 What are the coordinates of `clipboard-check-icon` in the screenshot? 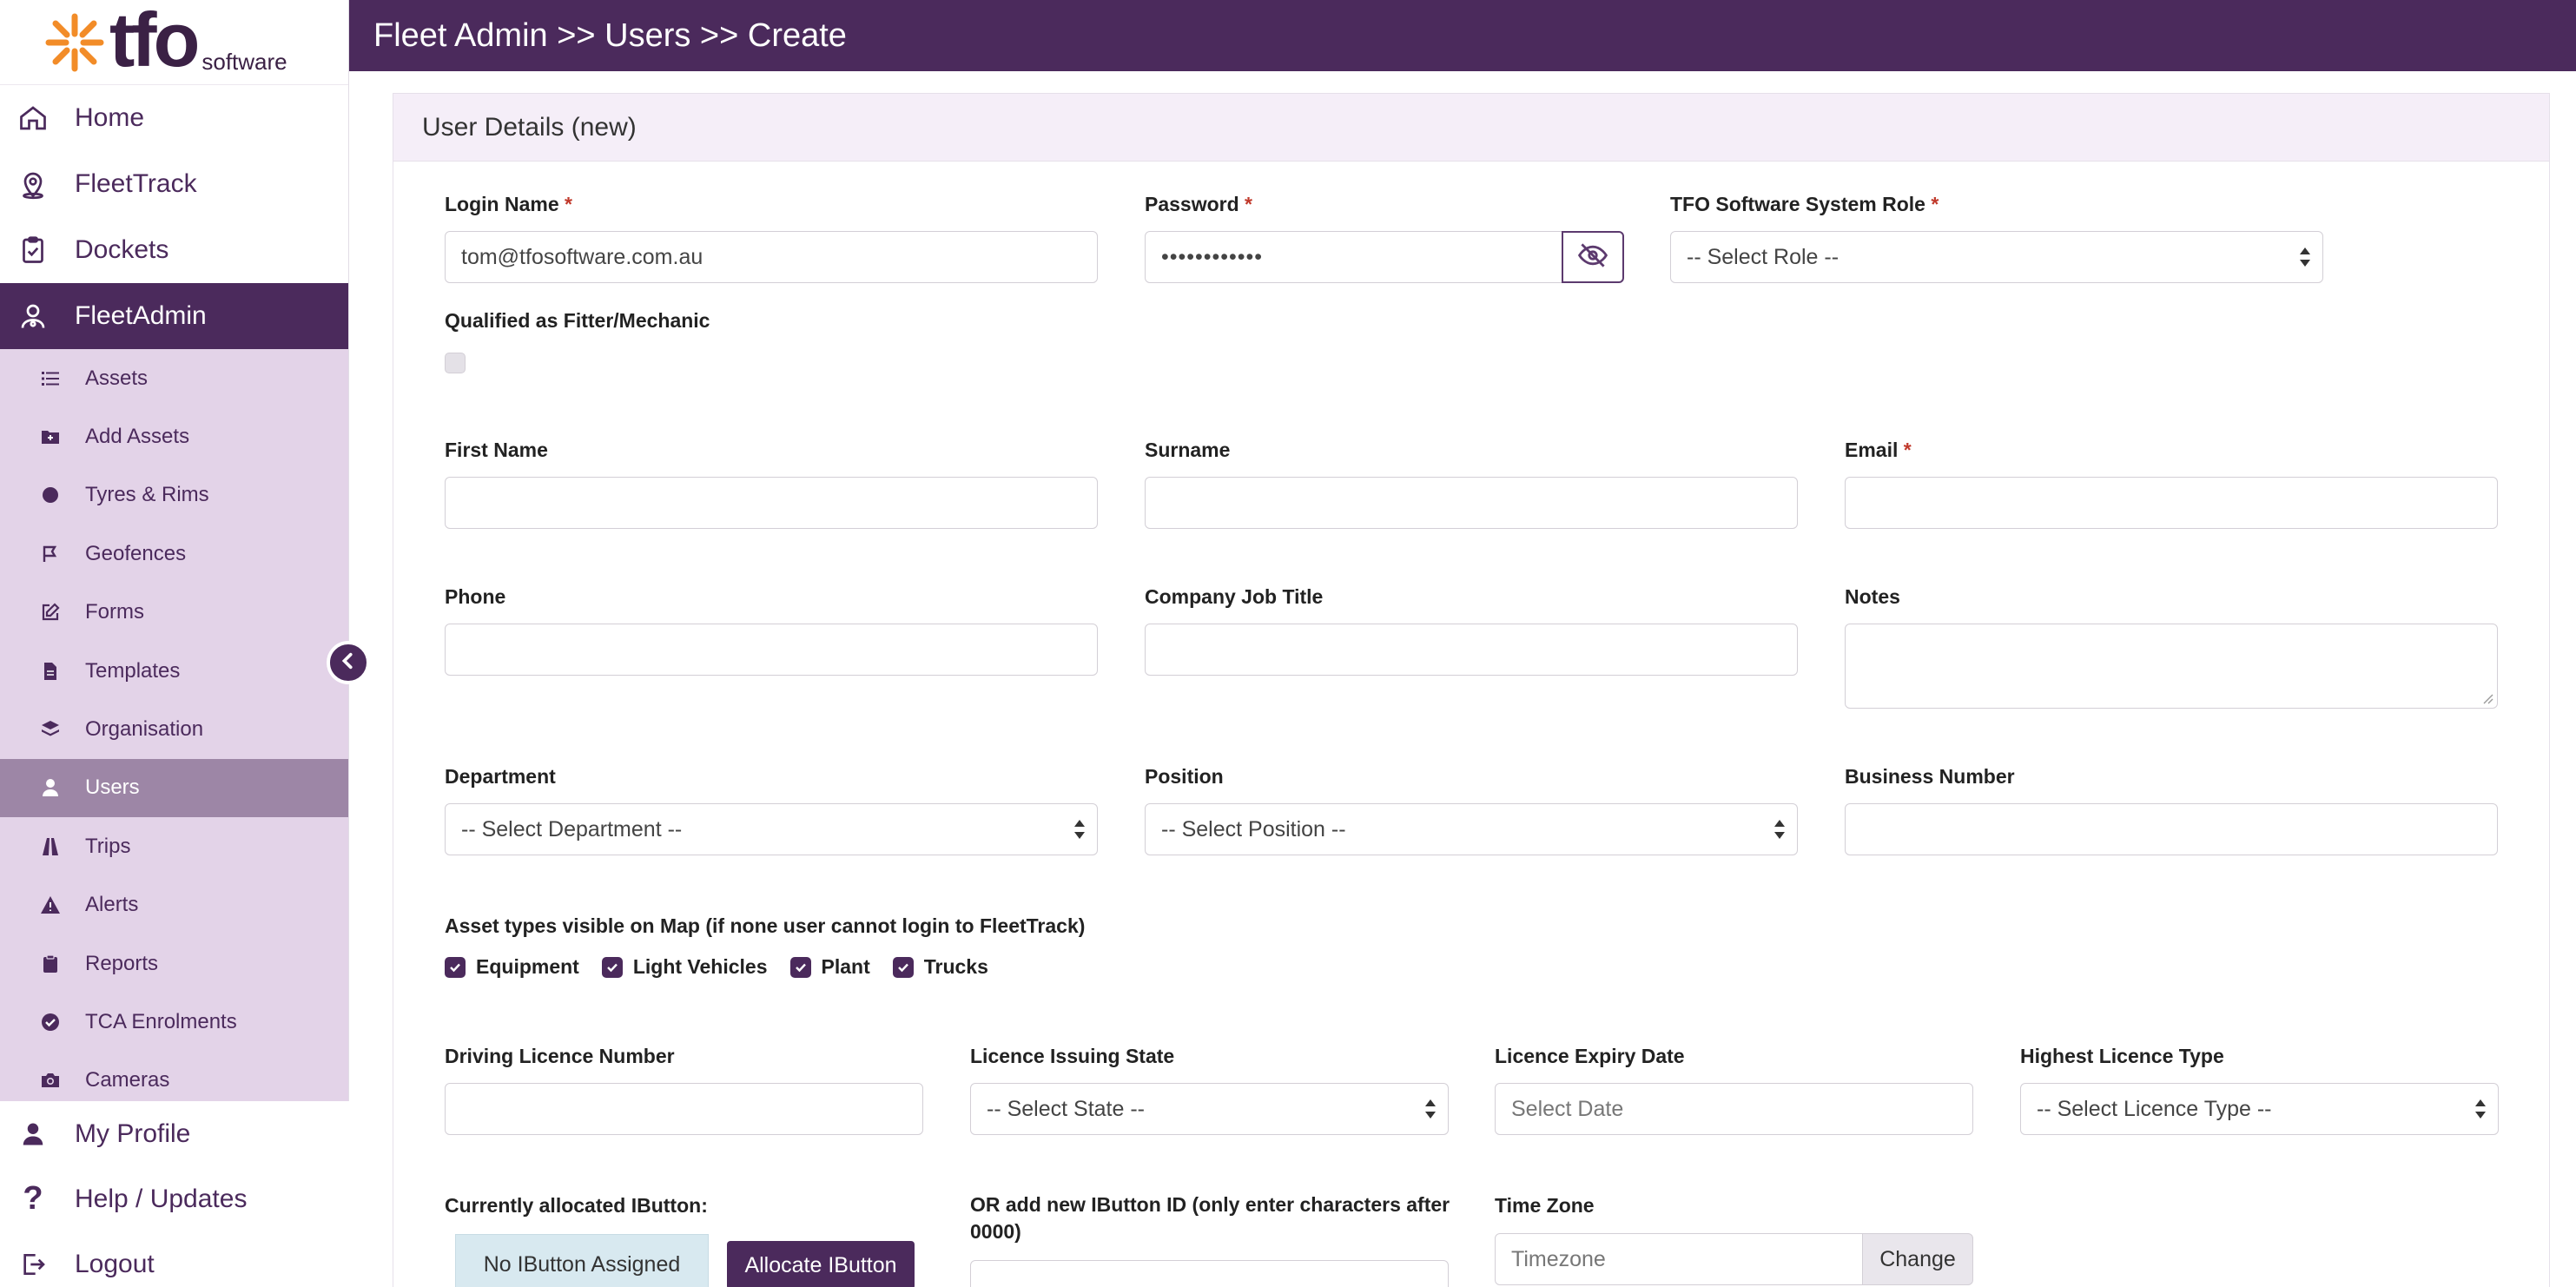 It's located at (33, 250).